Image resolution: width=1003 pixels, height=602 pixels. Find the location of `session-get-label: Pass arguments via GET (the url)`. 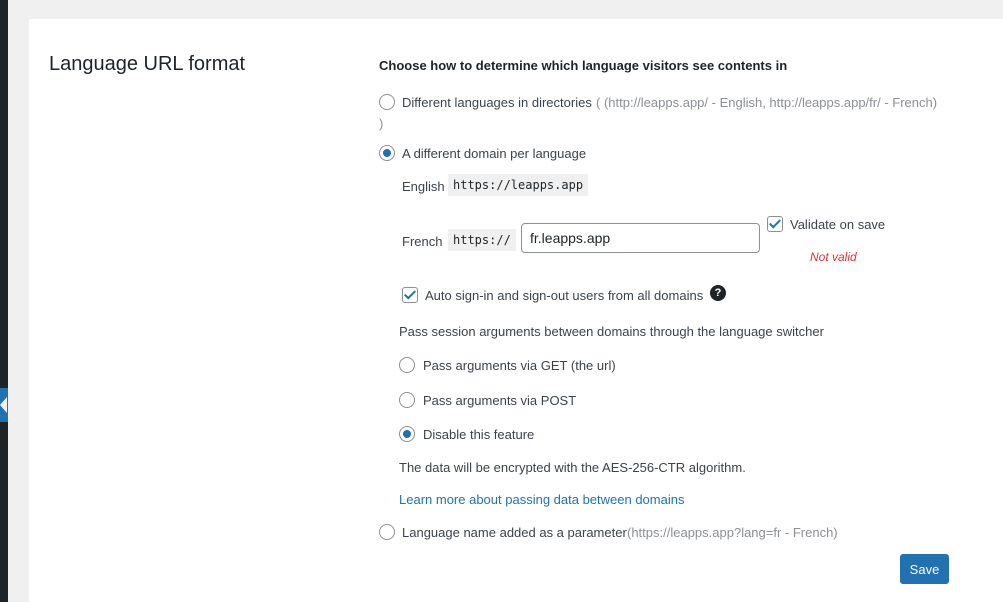

session-get-label: Pass arguments via GET (the url) is located at coordinates (519, 365).